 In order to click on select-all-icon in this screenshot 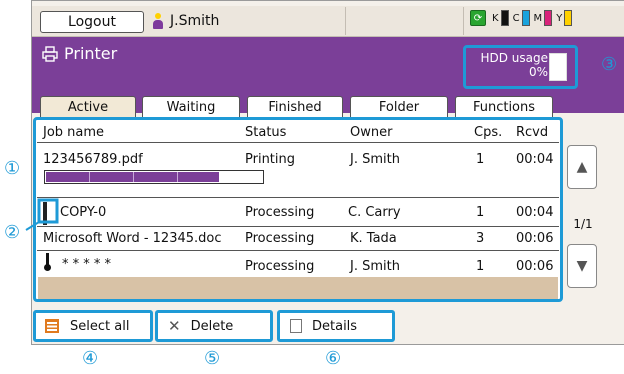, I will do `click(52, 326)`.